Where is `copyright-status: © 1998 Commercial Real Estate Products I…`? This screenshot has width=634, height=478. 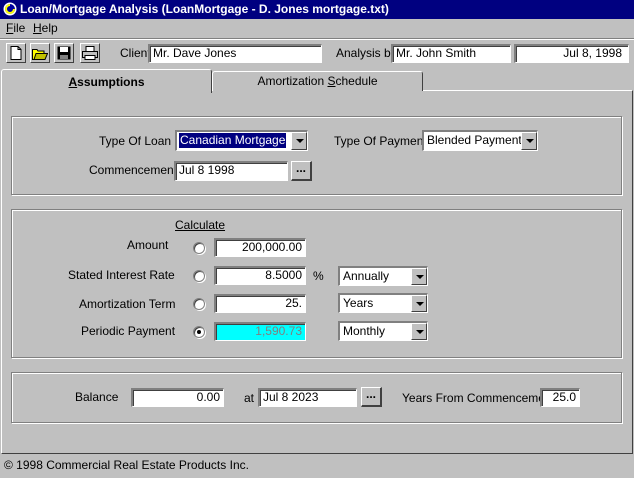 copyright-status: © 1998 Commercial Real Estate Products I… is located at coordinates (126, 465).